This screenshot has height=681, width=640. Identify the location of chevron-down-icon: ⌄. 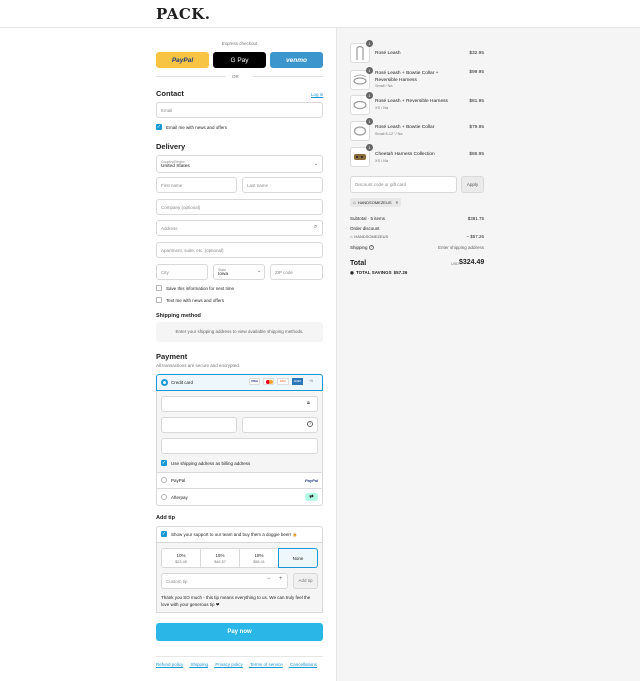
(259, 271).